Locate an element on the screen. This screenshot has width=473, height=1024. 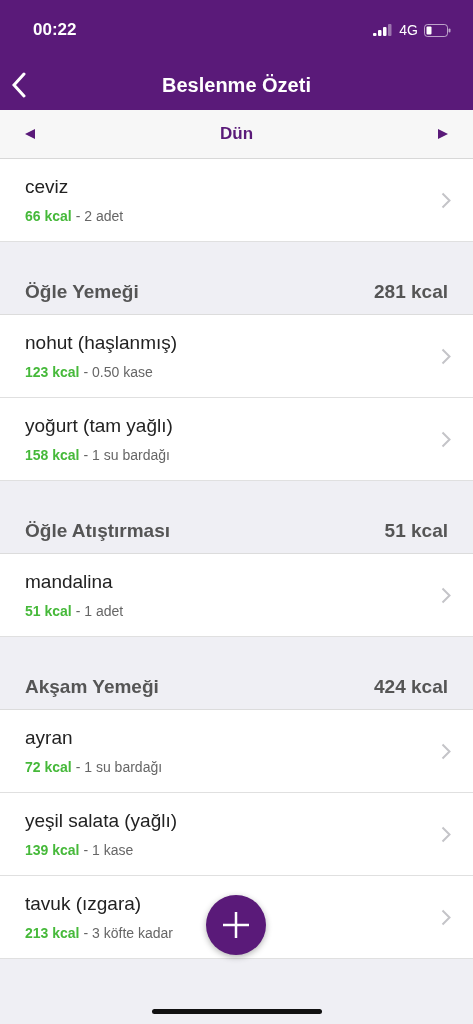
food-portion: - 2 adet is located at coordinates (99, 216).